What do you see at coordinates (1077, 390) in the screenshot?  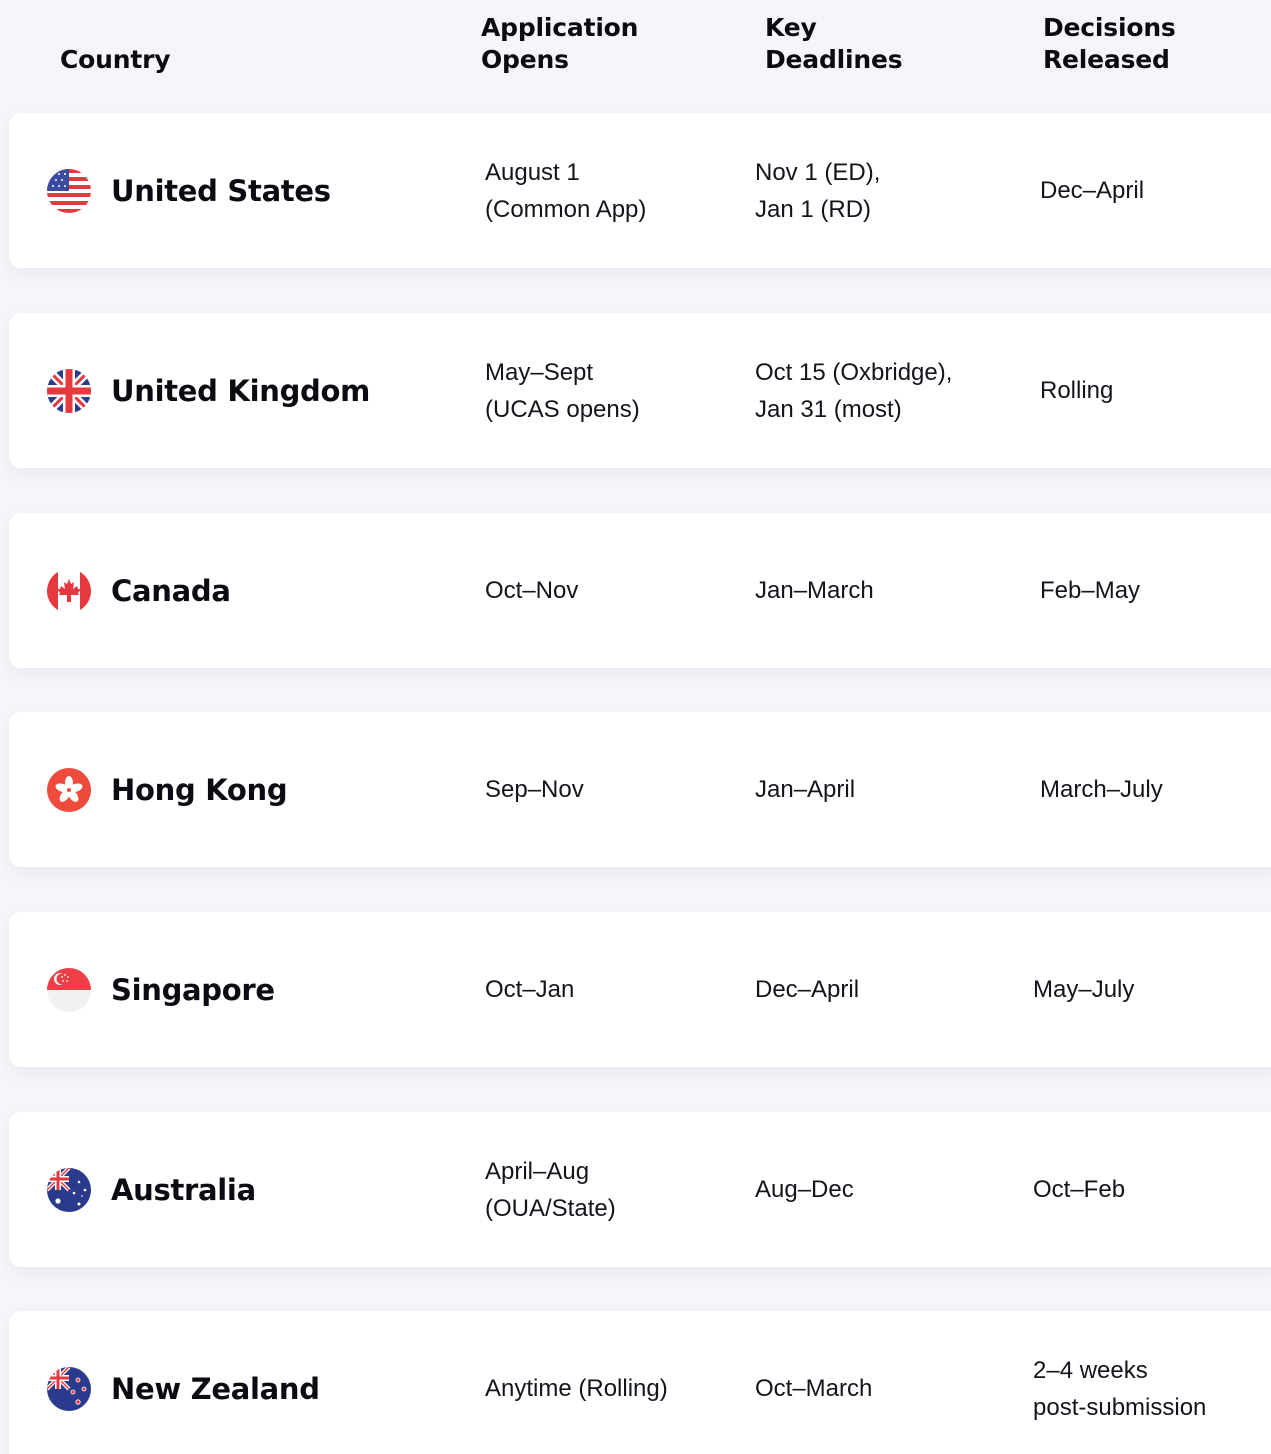 I see `decisions-released-cell: Rolling` at bounding box center [1077, 390].